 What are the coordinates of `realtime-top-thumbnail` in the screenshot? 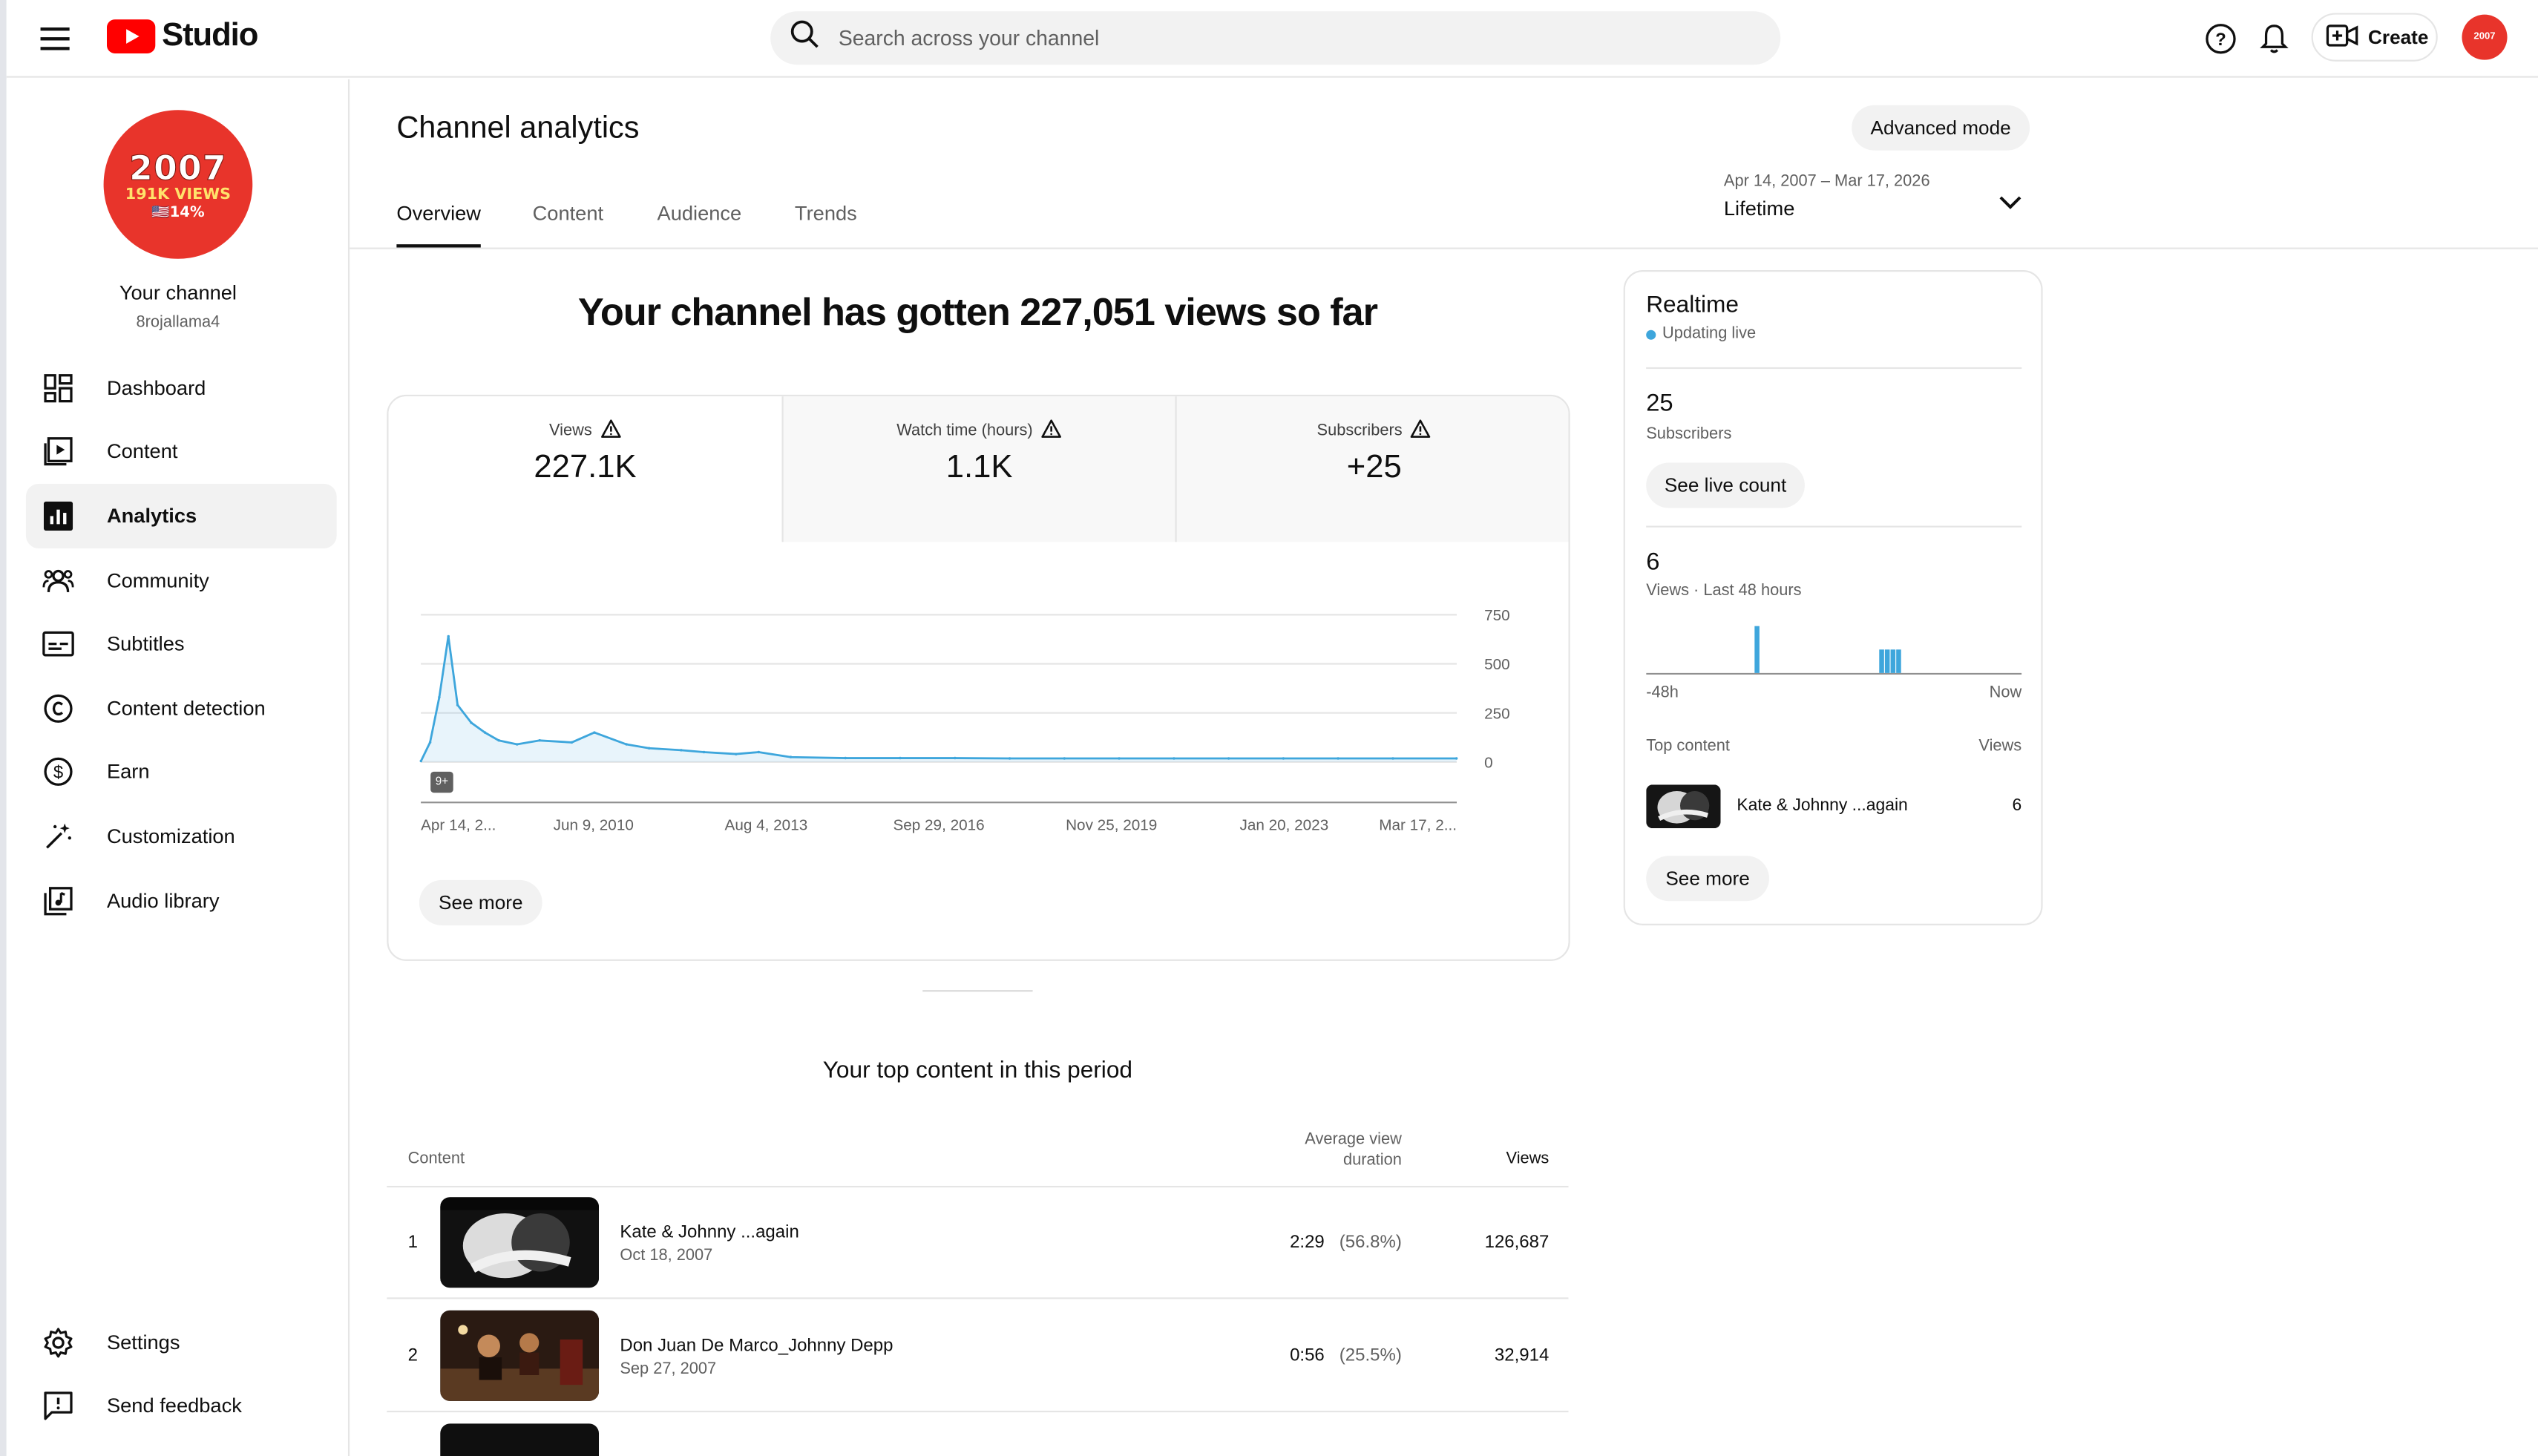 It's located at (1683, 807).